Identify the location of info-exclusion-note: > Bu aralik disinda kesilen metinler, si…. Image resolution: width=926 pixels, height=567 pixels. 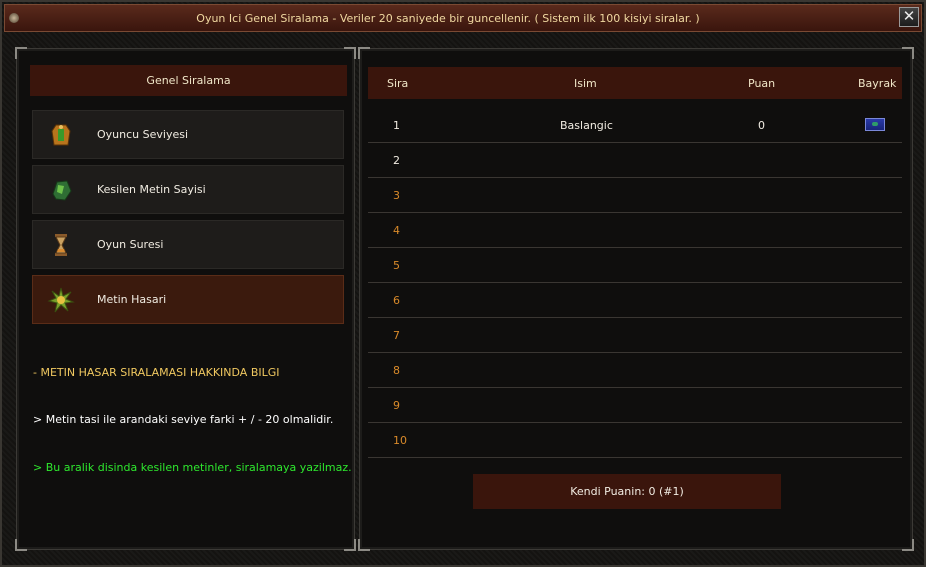
(192, 467).